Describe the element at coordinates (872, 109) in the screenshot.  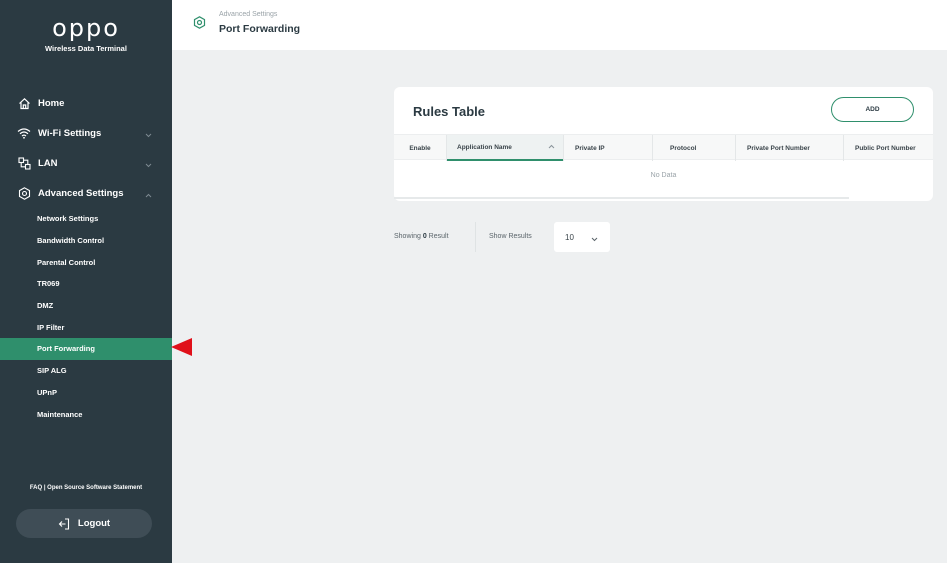
I see `add-rule-button: ADD` at that location.